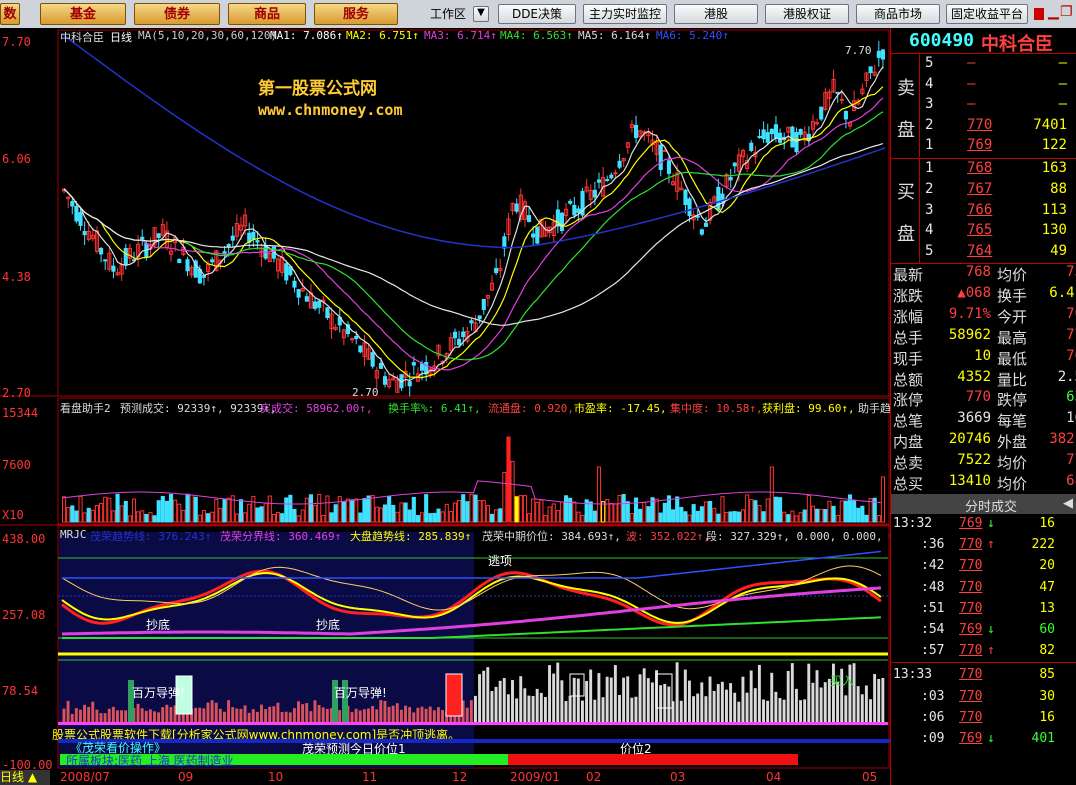  Describe the element at coordinates (1068, 503) in the screenshot. I see `trade-tab-next-icon: ◀` at that location.